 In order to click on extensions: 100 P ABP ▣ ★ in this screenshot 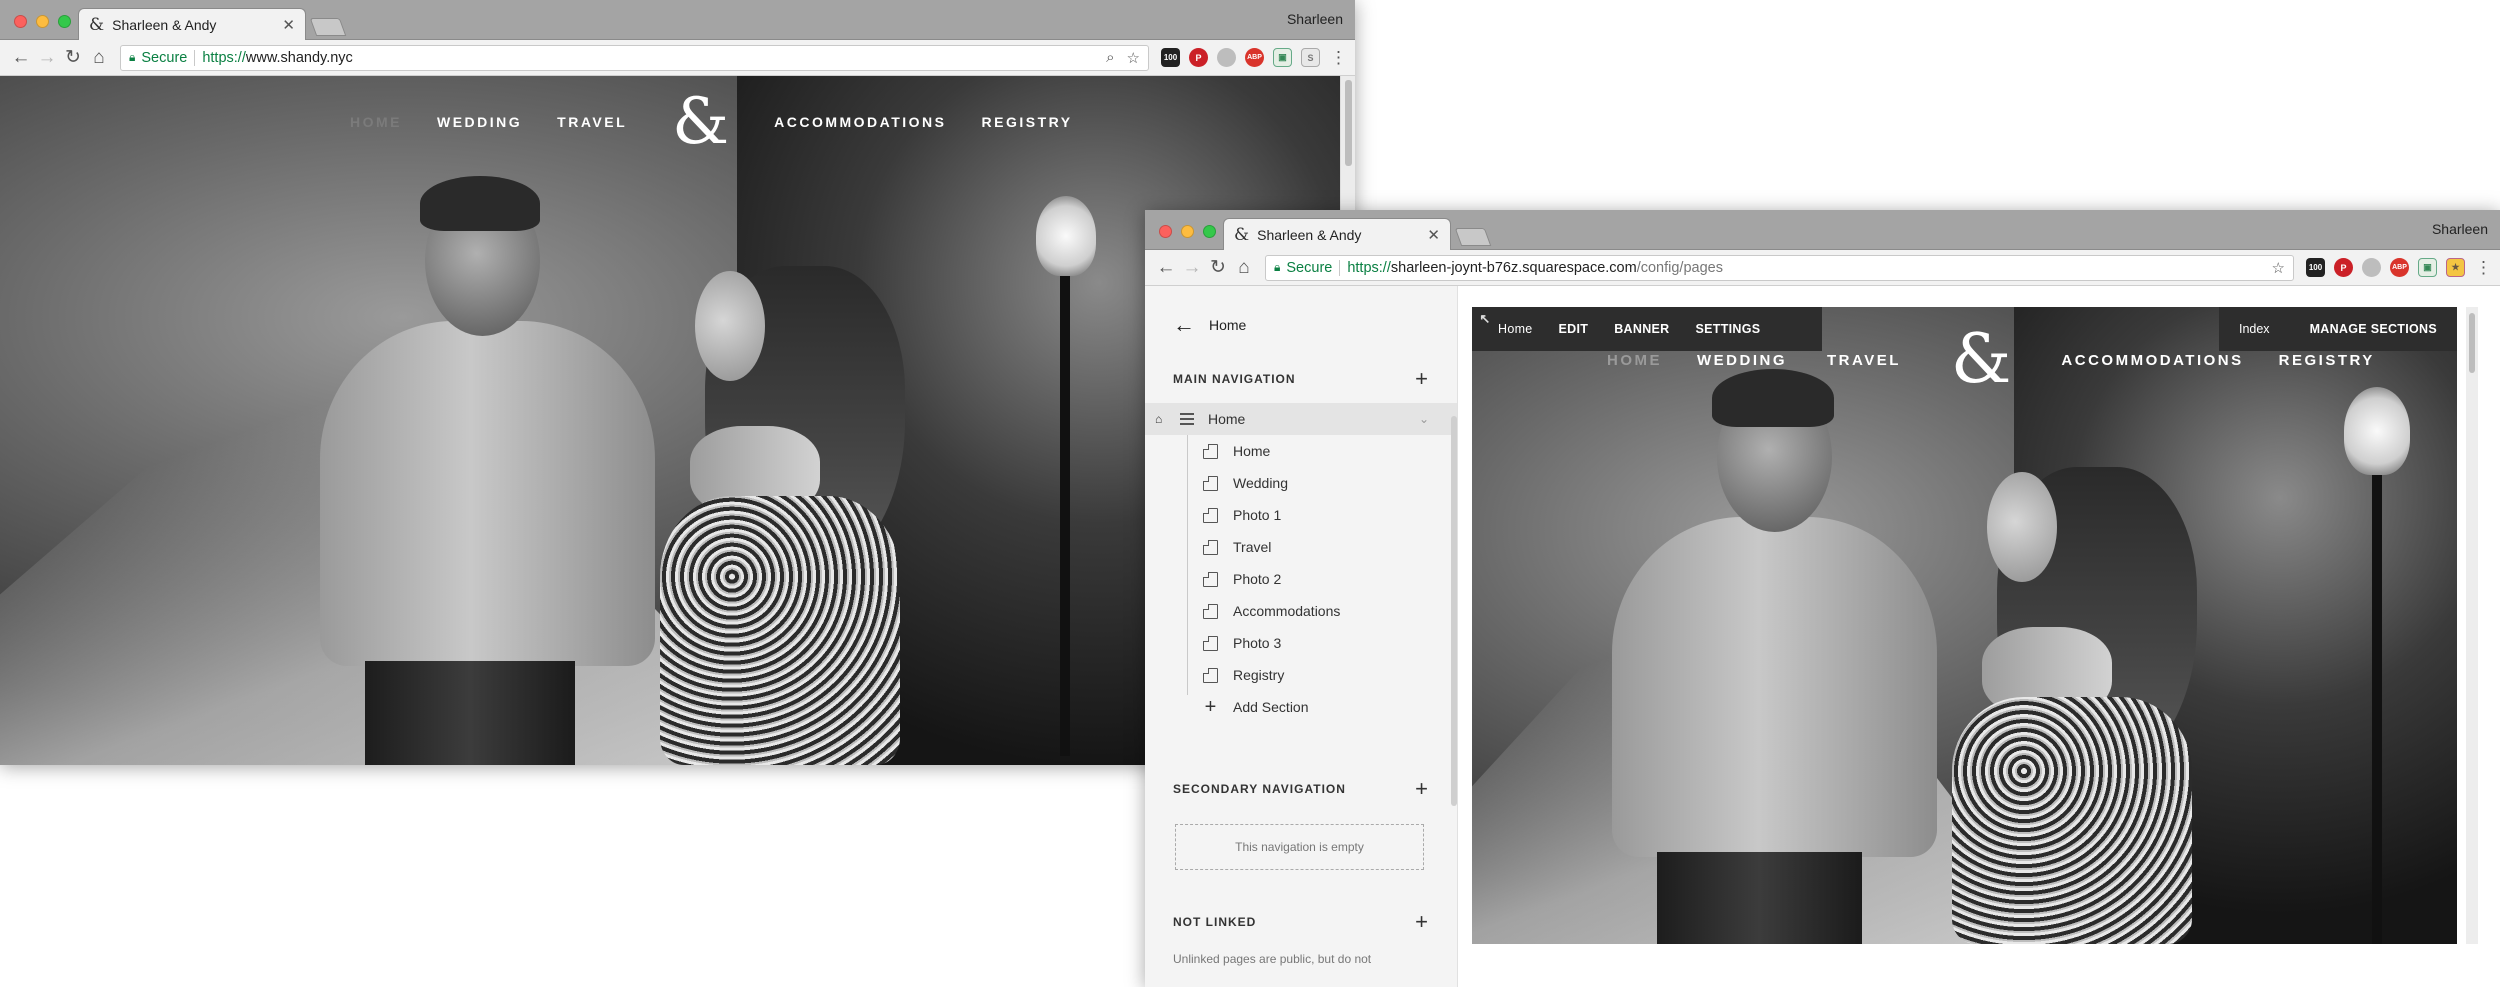, I will do `click(2385, 267)`.